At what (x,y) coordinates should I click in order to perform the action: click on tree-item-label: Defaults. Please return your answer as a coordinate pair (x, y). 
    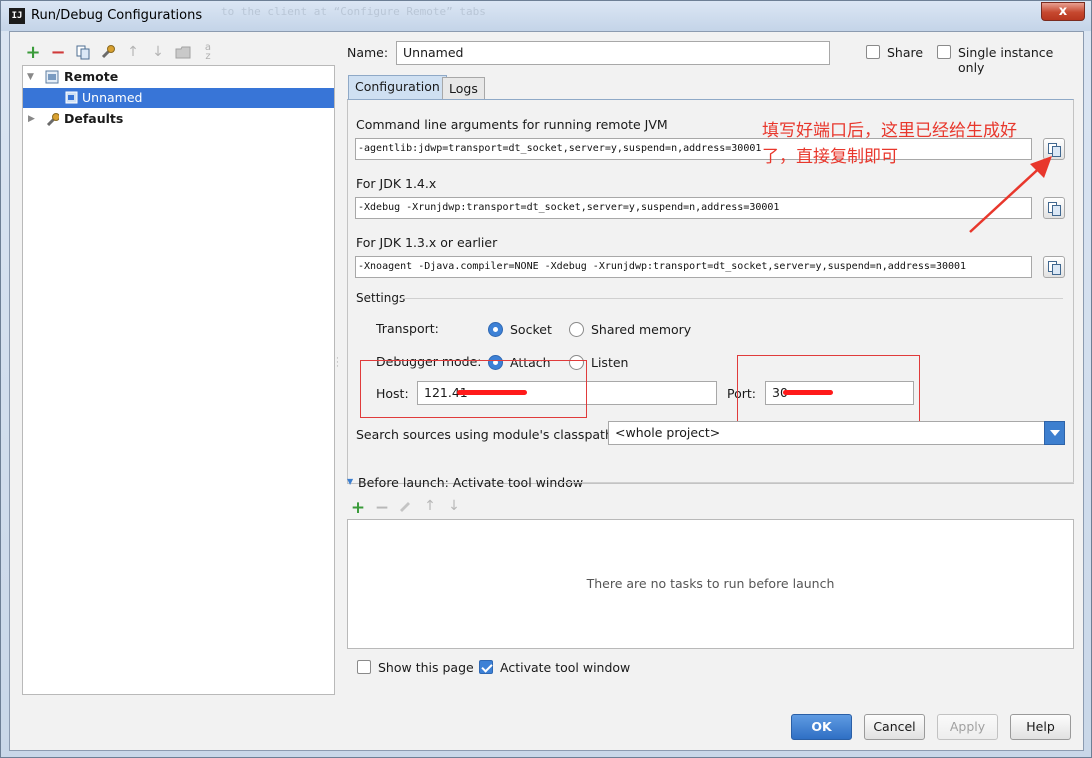
    Looking at the image, I should click on (94, 118).